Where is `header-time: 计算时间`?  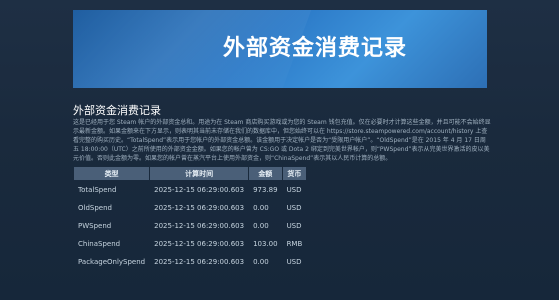 header-time: 计算时间 is located at coordinates (199, 173).